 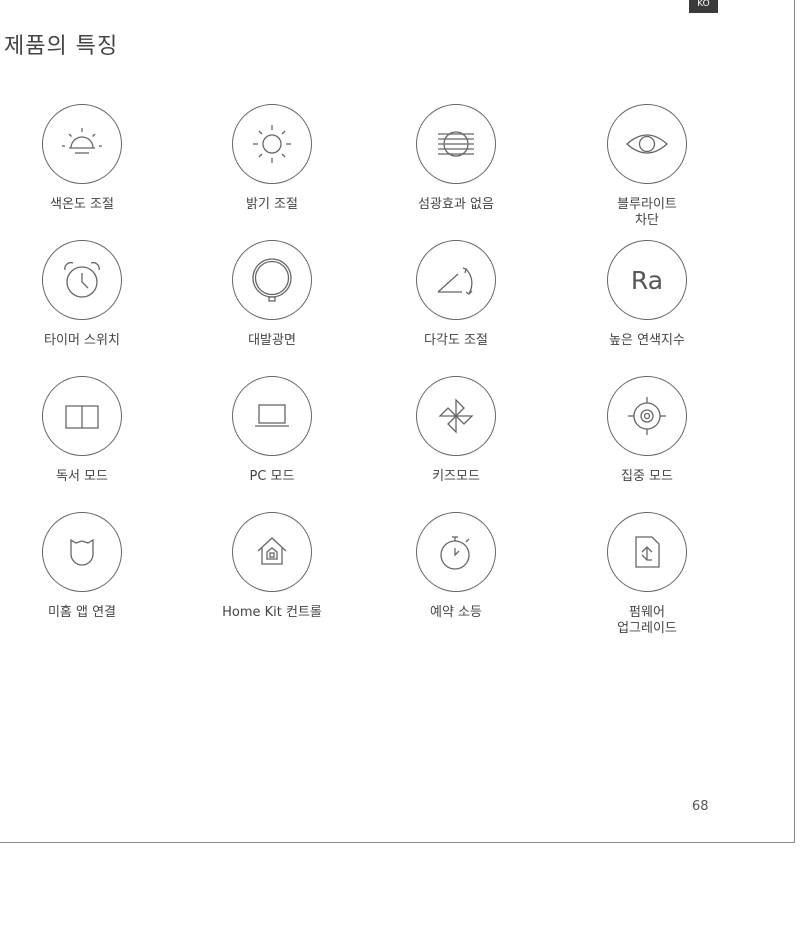 I want to click on feature-large-light-surface: 대발광면, so click(x=272, y=294).